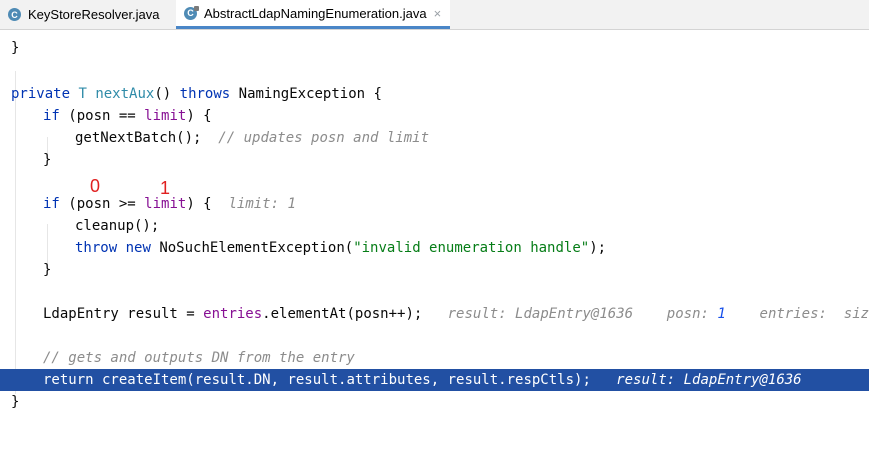 This screenshot has width=869, height=457. What do you see at coordinates (123, 314) in the screenshot?
I see `code-text: LdapEntry result =` at bounding box center [123, 314].